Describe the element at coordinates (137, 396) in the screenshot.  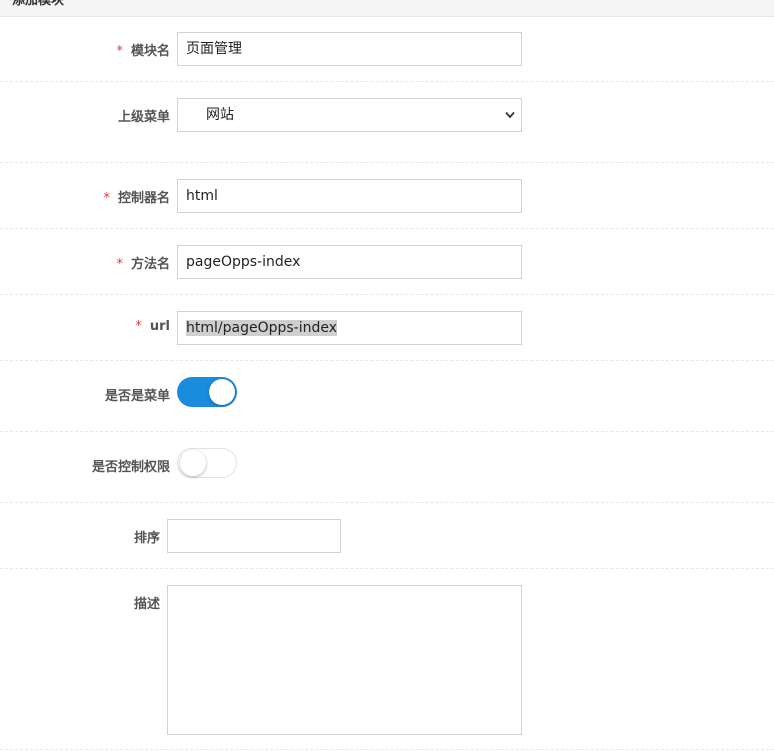
I see `is-menu-label: 是否是菜单` at that location.